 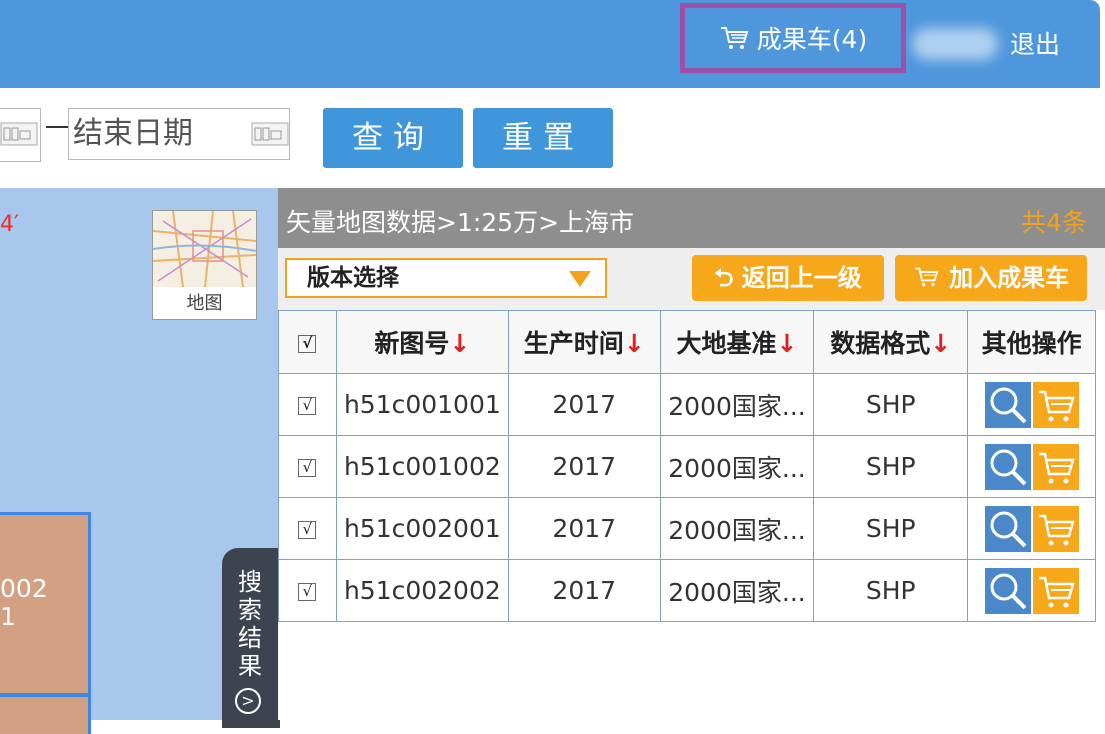 I want to click on search-results-tab: 搜索结果 >, so click(x=251, y=638).